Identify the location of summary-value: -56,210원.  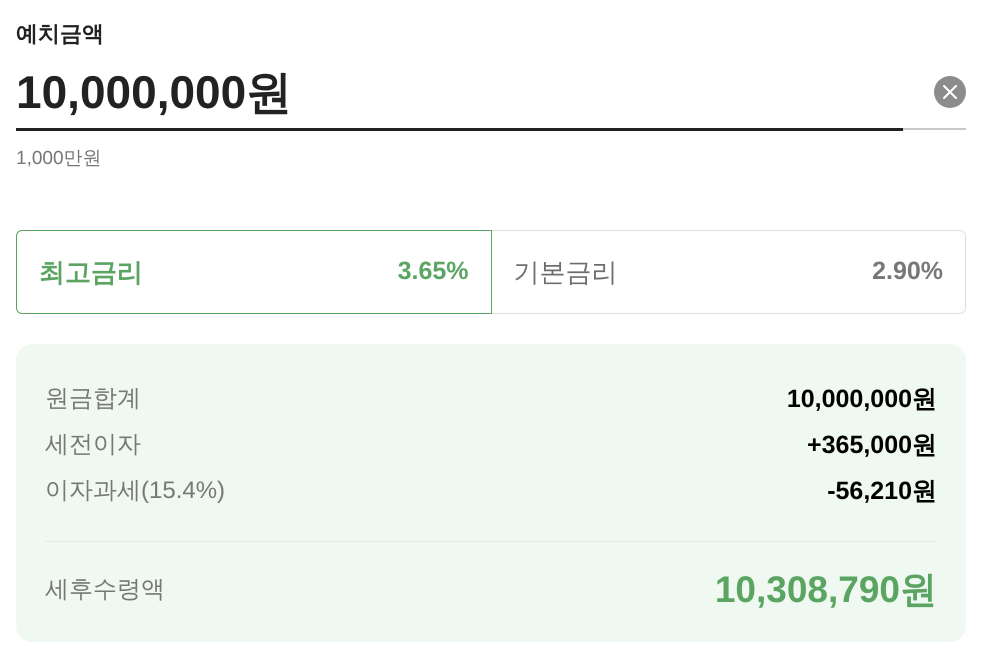
(882, 491).